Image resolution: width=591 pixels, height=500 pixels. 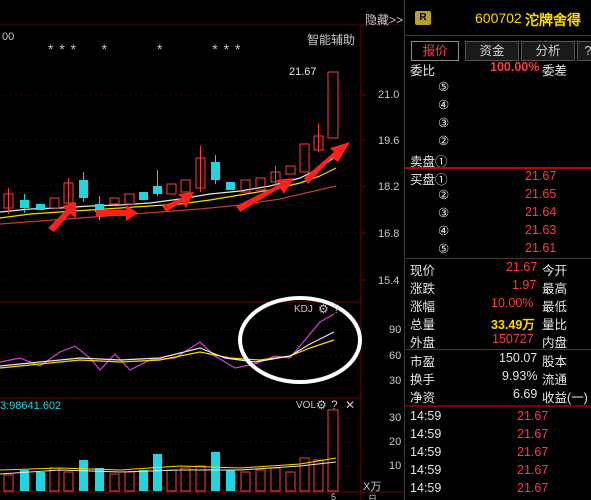 What do you see at coordinates (498, 195) in the screenshot?
I see `buy-row: ② 21.65` at bounding box center [498, 195].